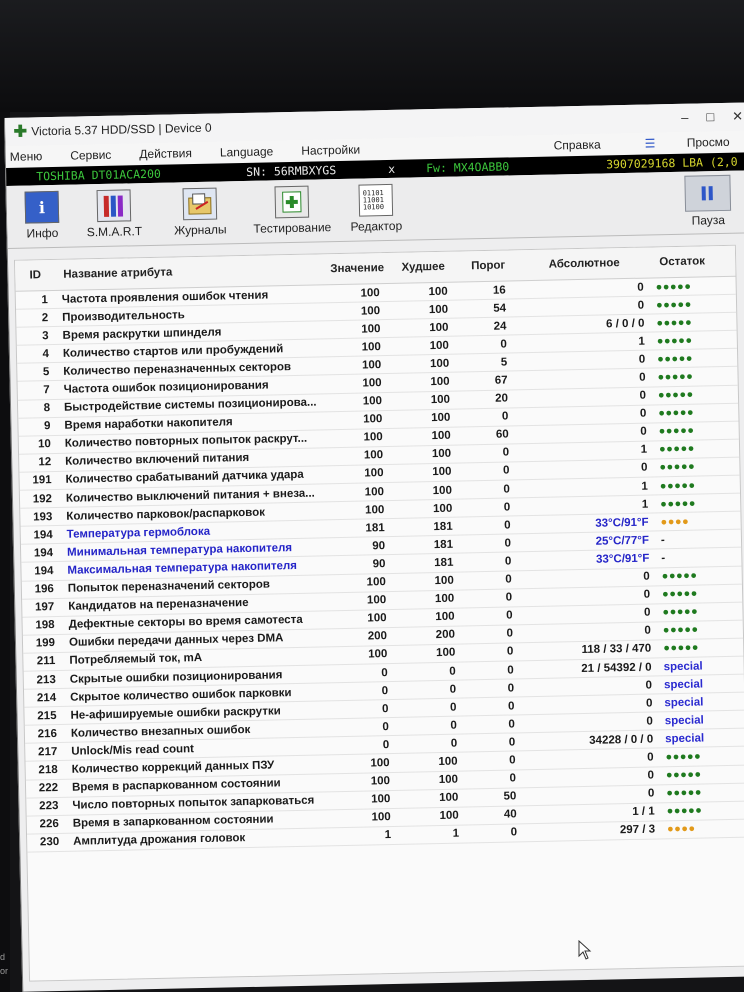  I want to click on cell-value: 200, so click(377, 636).